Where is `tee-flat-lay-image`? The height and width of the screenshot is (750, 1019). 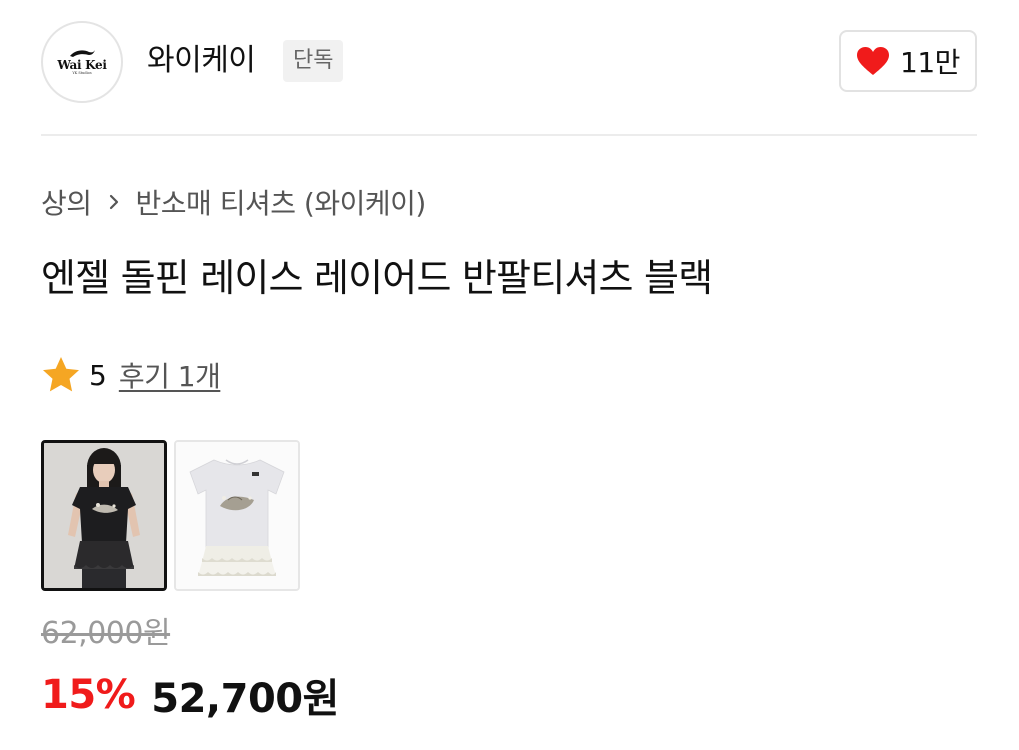 tee-flat-lay-image is located at coordinates (237, 515).